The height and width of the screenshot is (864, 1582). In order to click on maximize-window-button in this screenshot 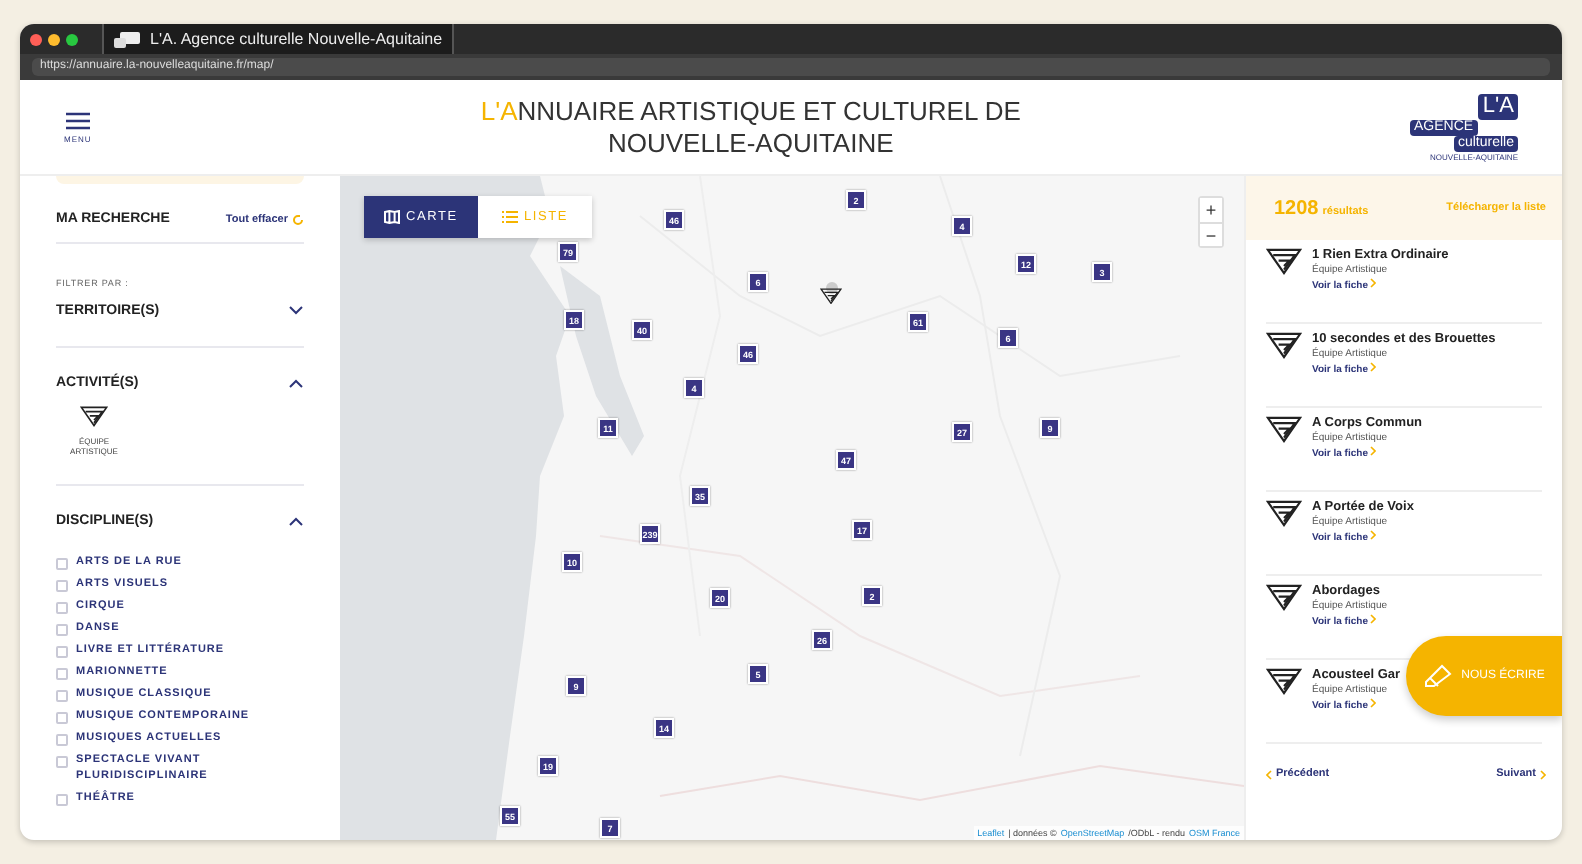, I will do `click(72, 39)`.